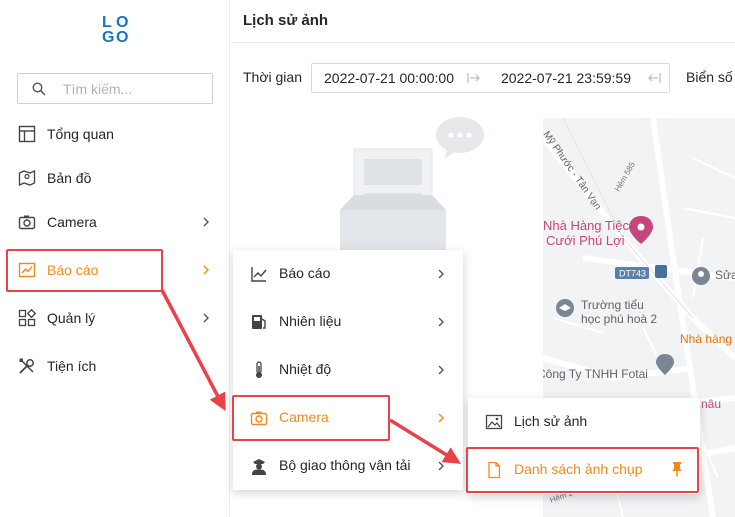  I want to click on submenu-item-temperature: Nhiệt độ, so click(348, 370).